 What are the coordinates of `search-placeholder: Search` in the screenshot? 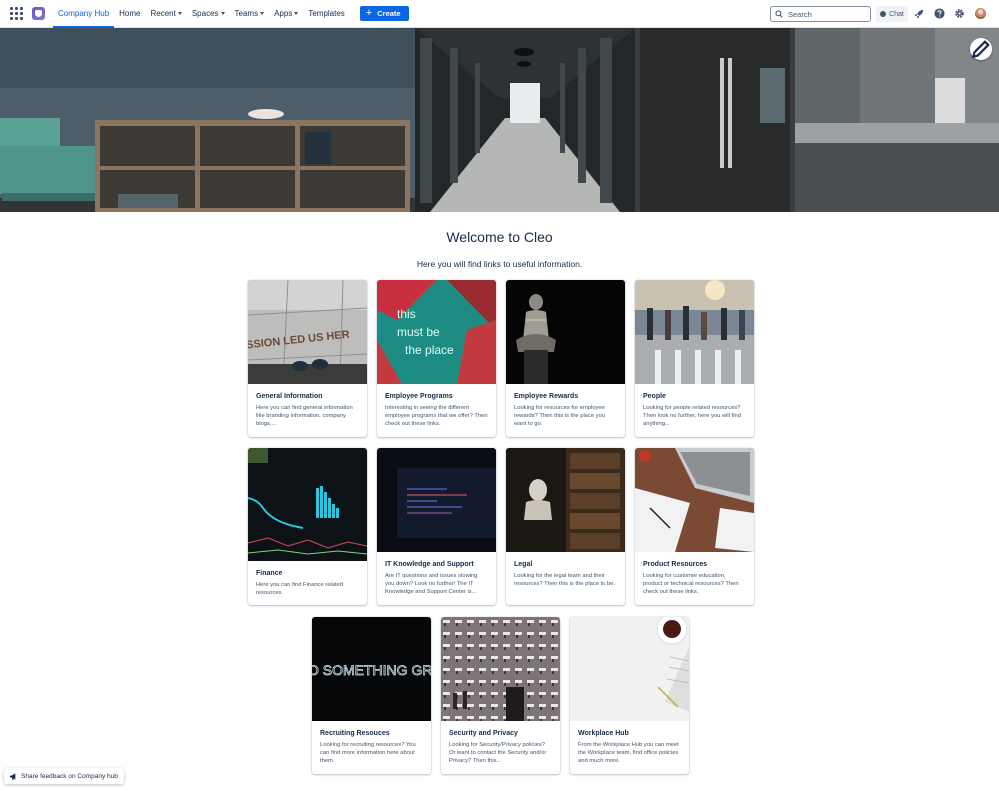 It's located at (800, 14).